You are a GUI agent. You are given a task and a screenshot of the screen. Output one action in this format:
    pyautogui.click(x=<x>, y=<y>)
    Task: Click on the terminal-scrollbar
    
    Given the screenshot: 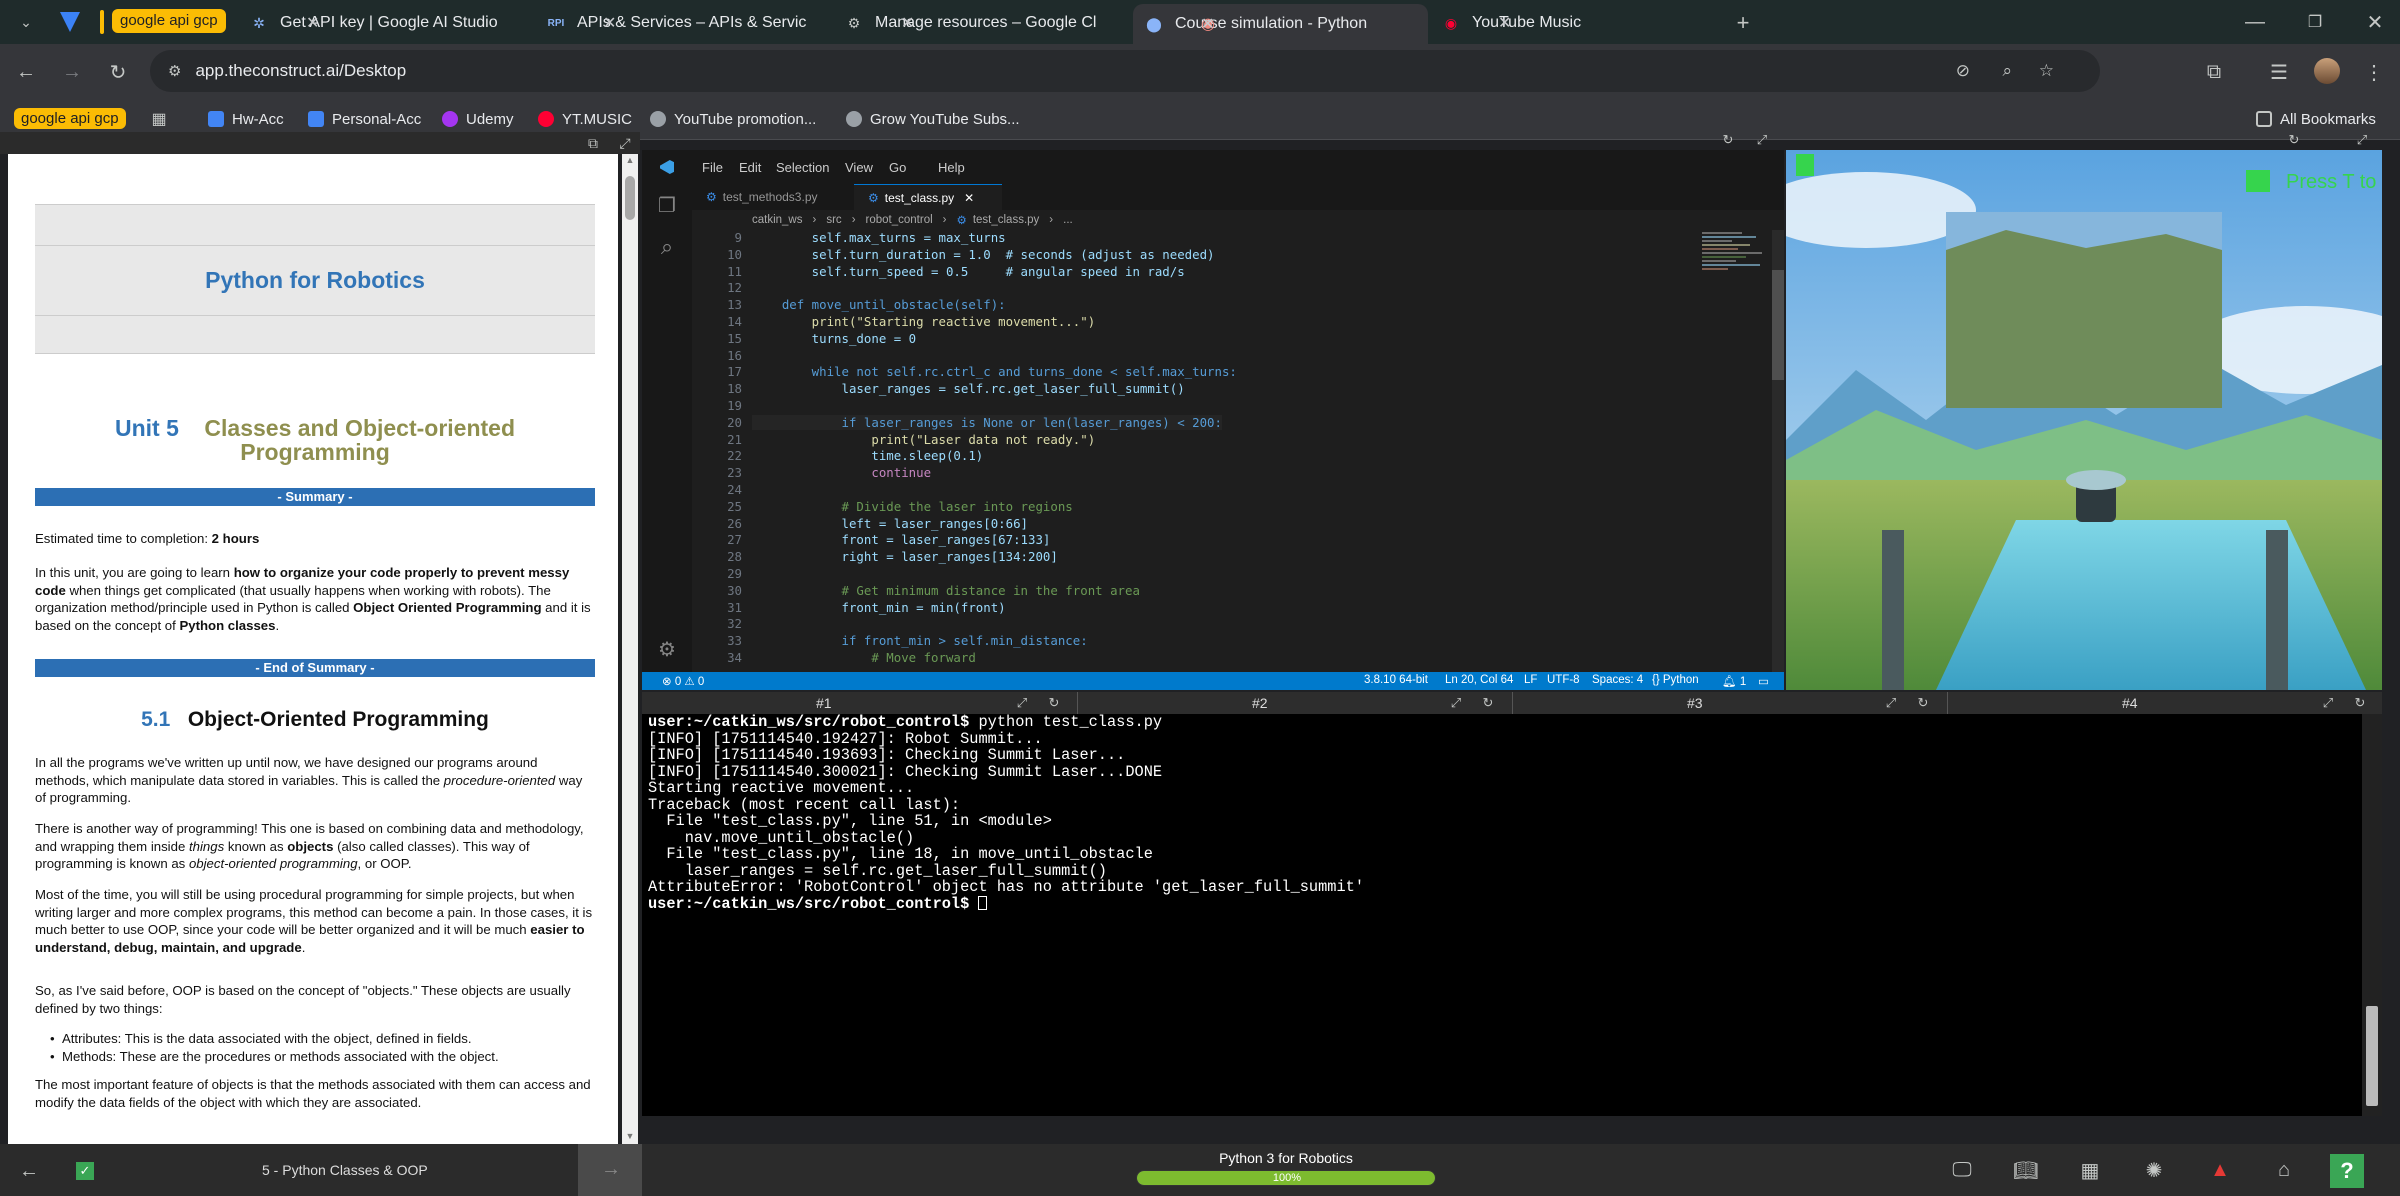 What is the action you would take?
    pyautogui.click(x=2372, y=915)
    